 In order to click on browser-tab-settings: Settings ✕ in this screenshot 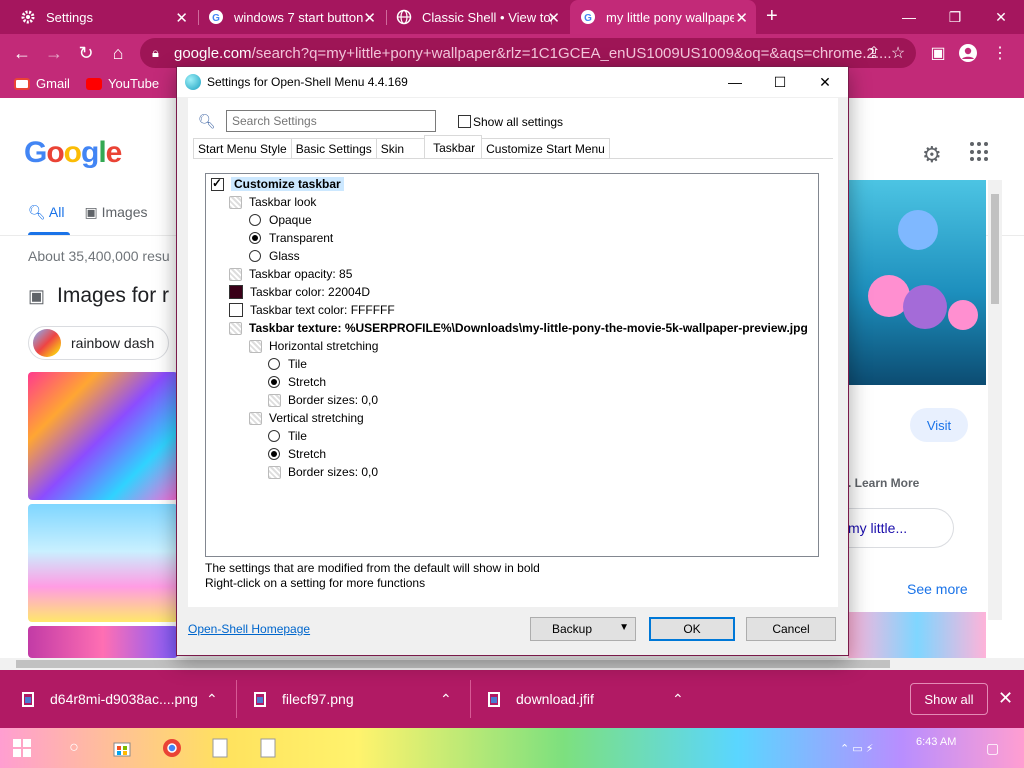, I will do `click(103, 17)`.